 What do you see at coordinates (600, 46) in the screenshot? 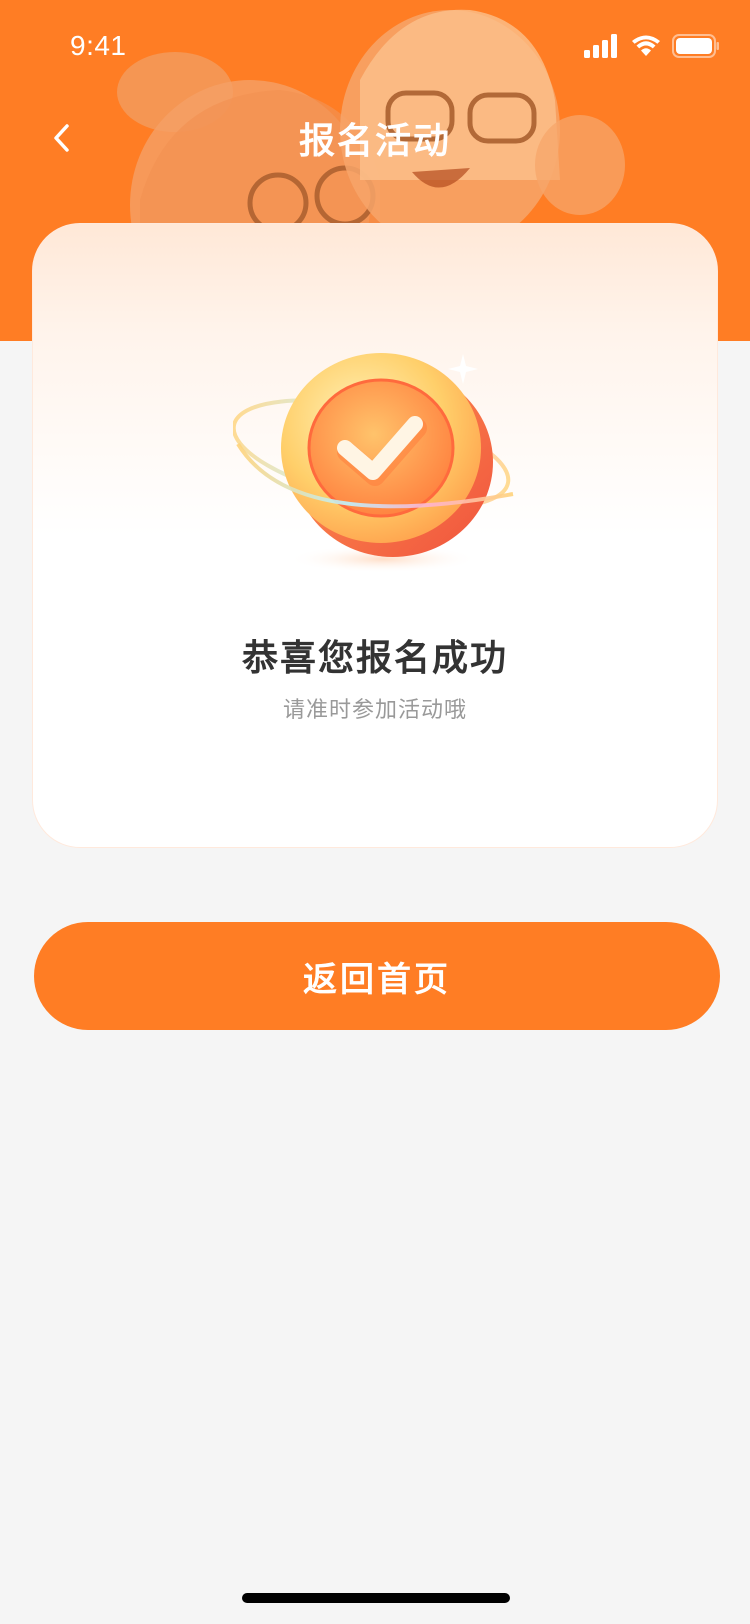
I see `cellular-signal-icon` at bounding box center [600, 46].